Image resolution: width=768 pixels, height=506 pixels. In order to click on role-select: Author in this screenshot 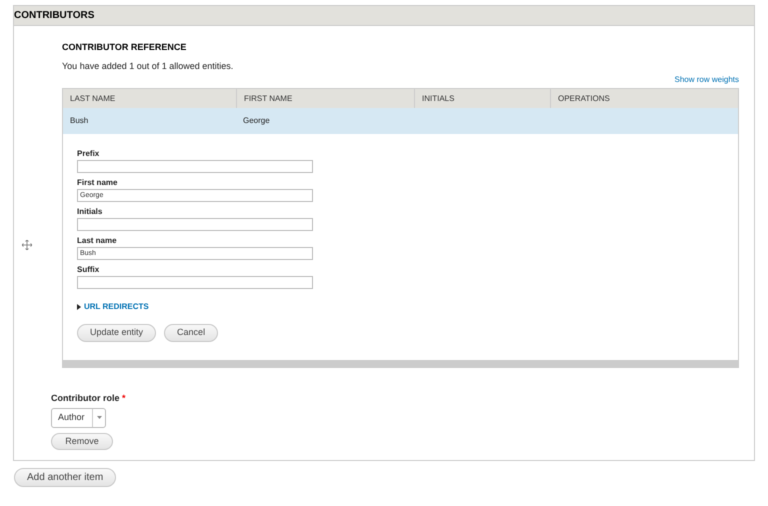, I will do `click(78, 418)`.